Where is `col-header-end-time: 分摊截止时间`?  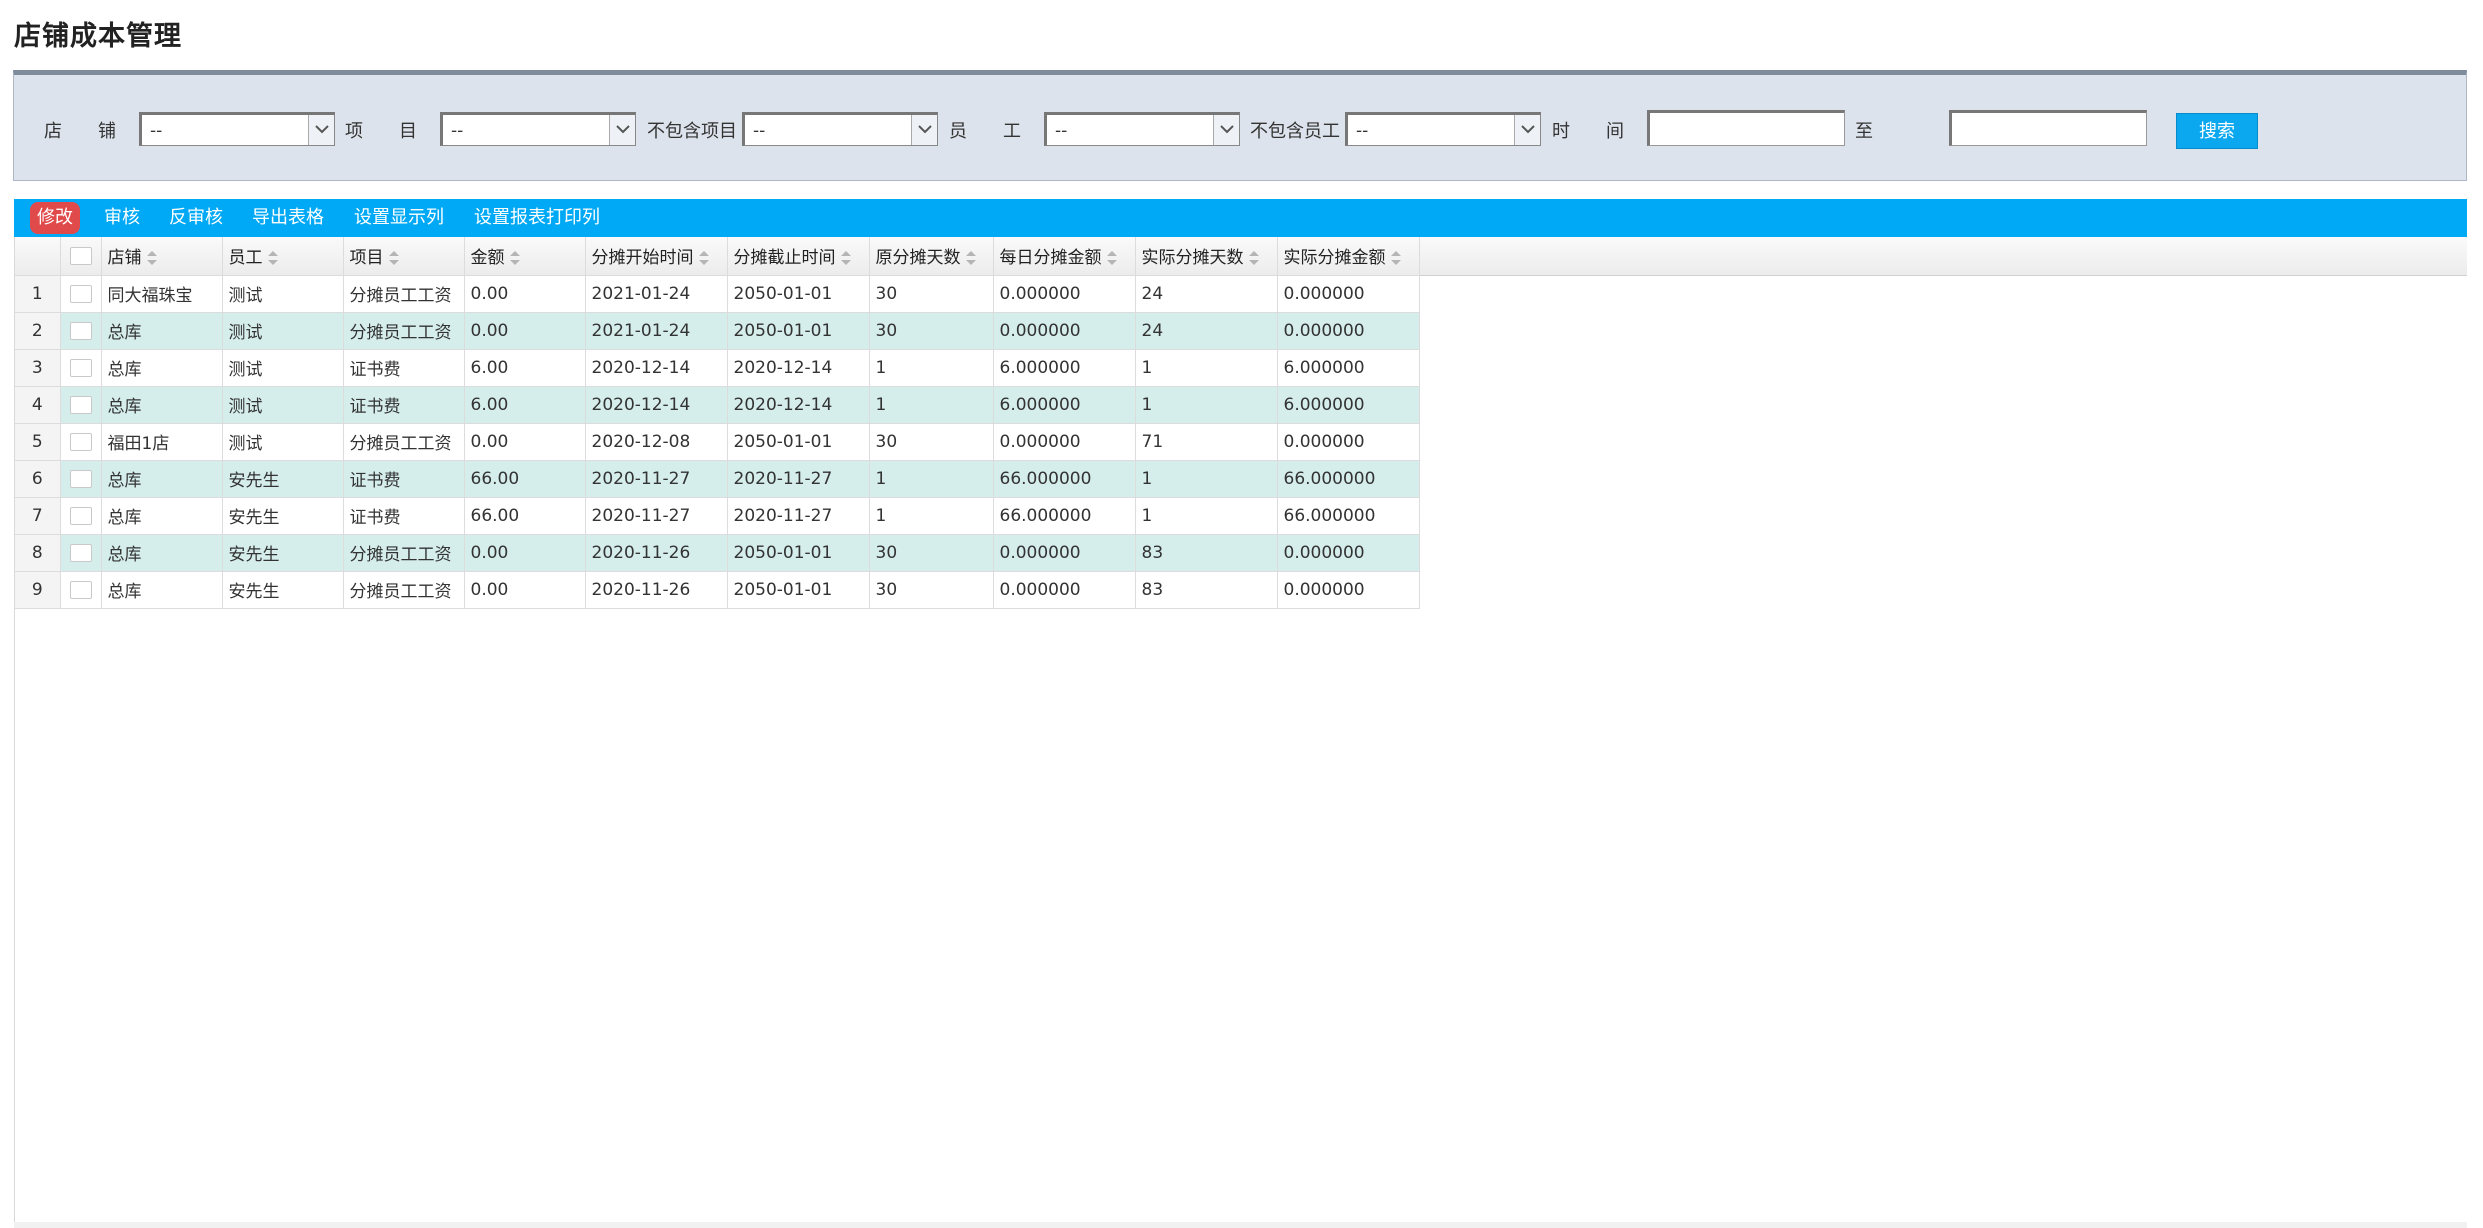 col-header-end-time: 分摊截止时间 is located at coordinates (798, 256).